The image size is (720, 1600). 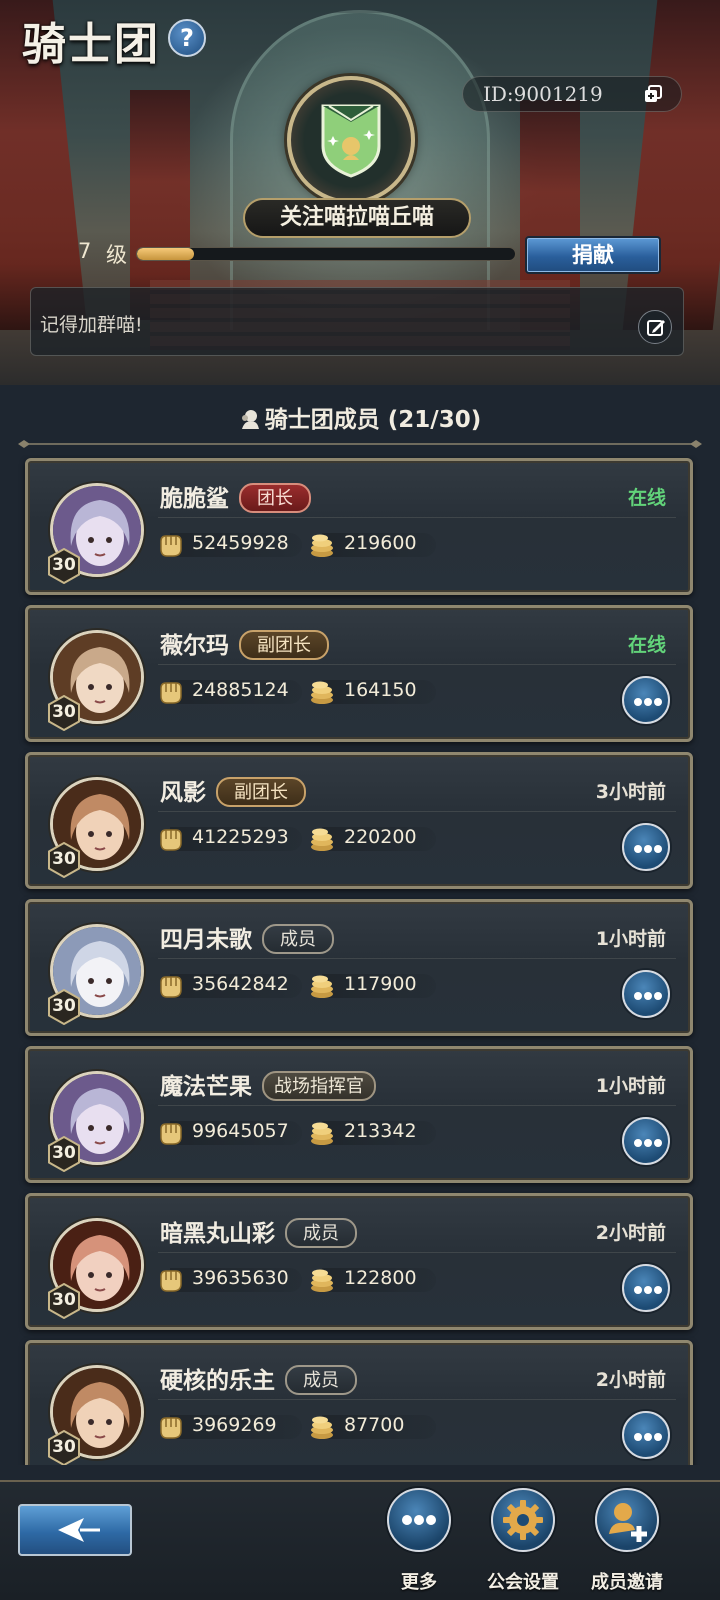 What do you see at coordinates (240, 1131) in the screenshot?
I see `power-value: 99645057` at bounding box center [240, 1131].